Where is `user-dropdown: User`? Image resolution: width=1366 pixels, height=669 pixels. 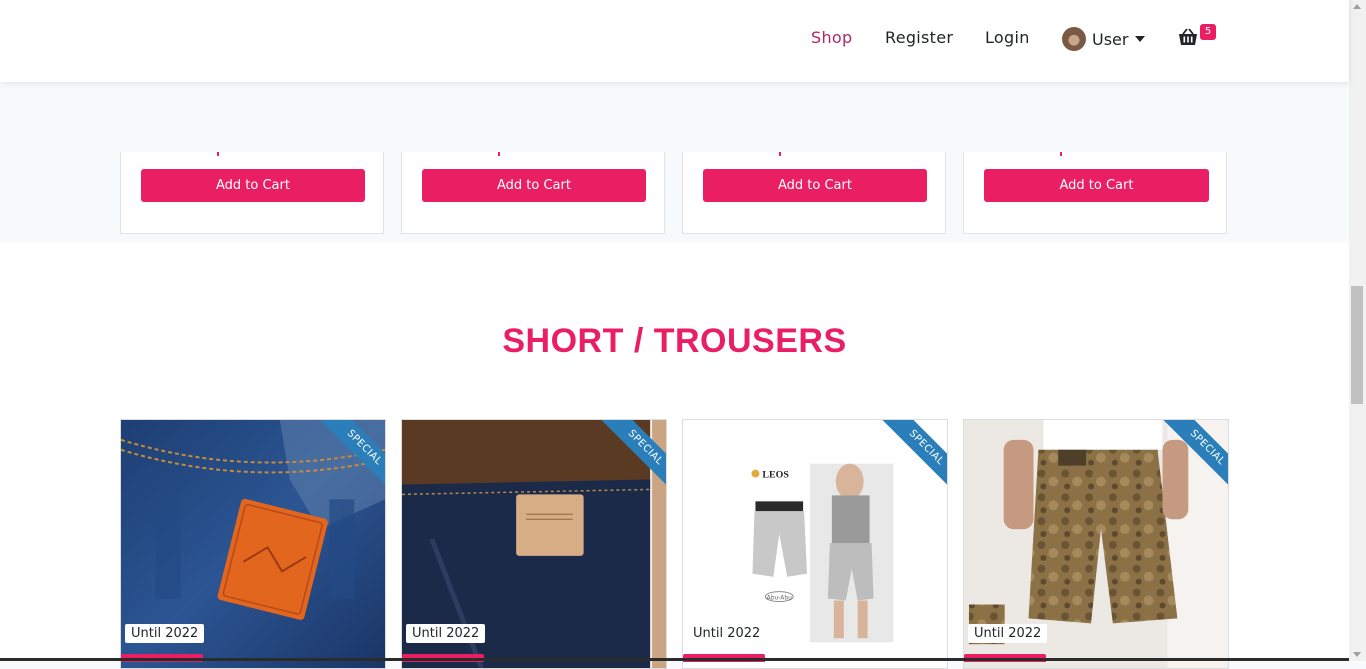 user-dropdown: User is located at coordinates (1104, 39).